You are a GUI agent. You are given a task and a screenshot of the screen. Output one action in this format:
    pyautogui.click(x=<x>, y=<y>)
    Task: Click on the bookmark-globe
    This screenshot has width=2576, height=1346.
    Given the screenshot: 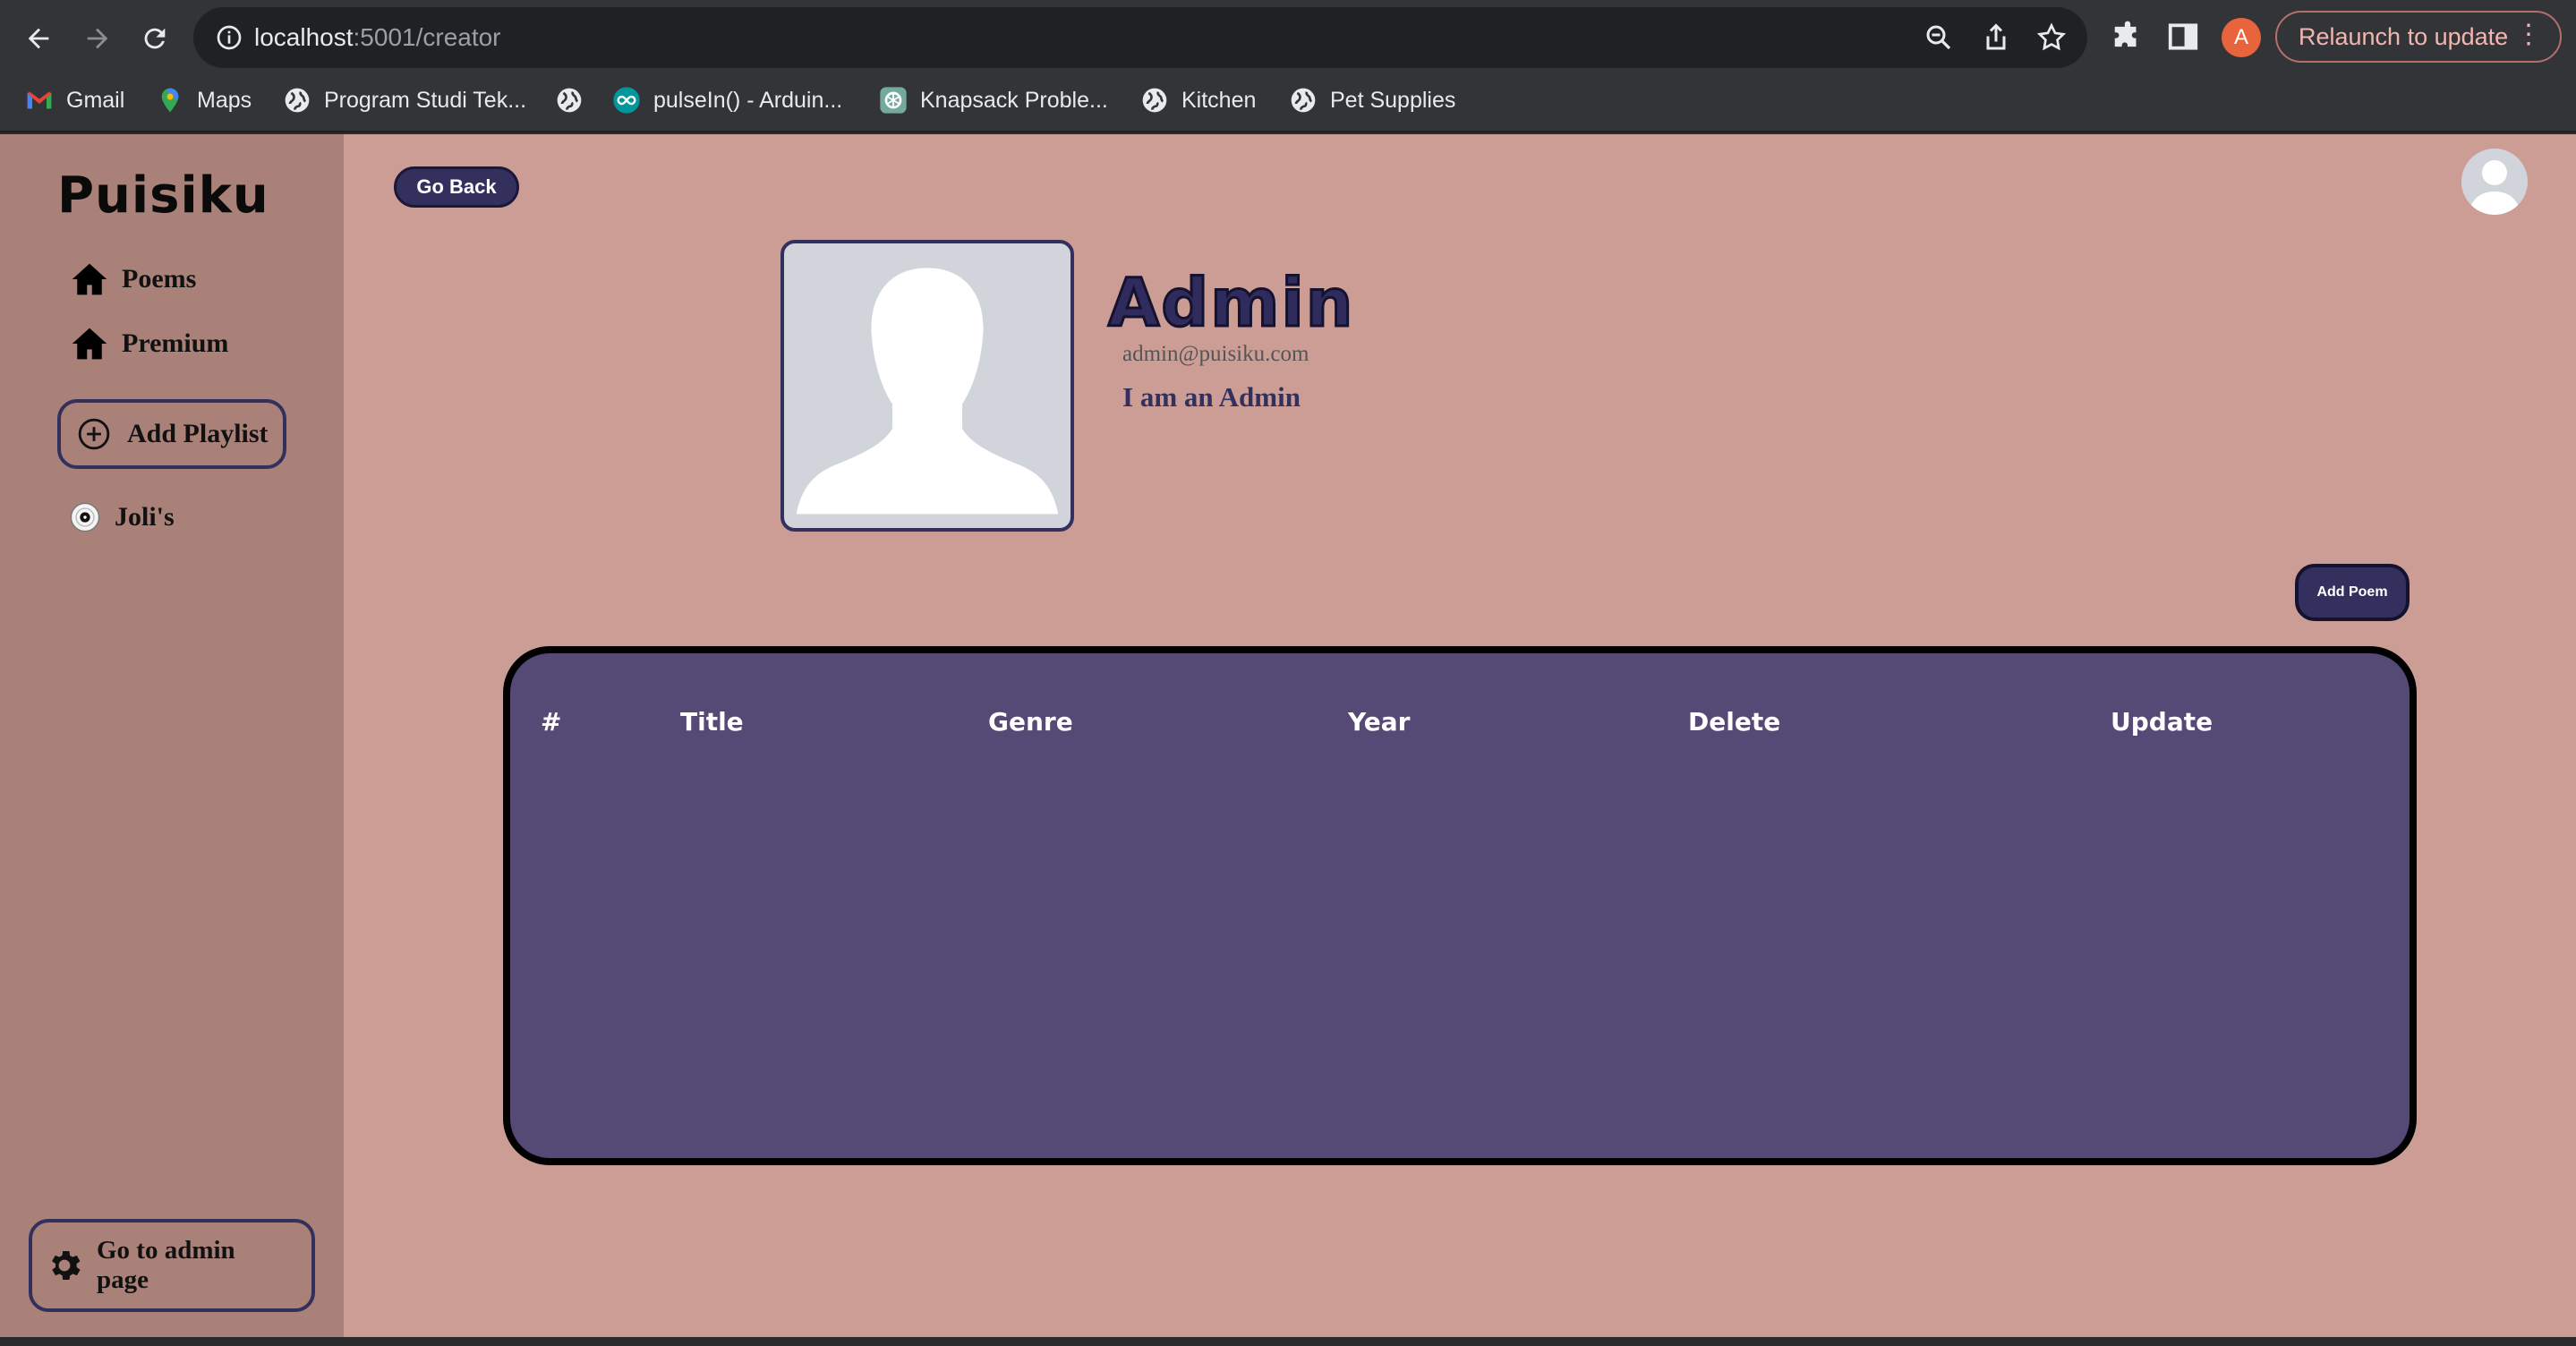 What is the action you would take?
    pyautogui.click(x=575, y=100)
    